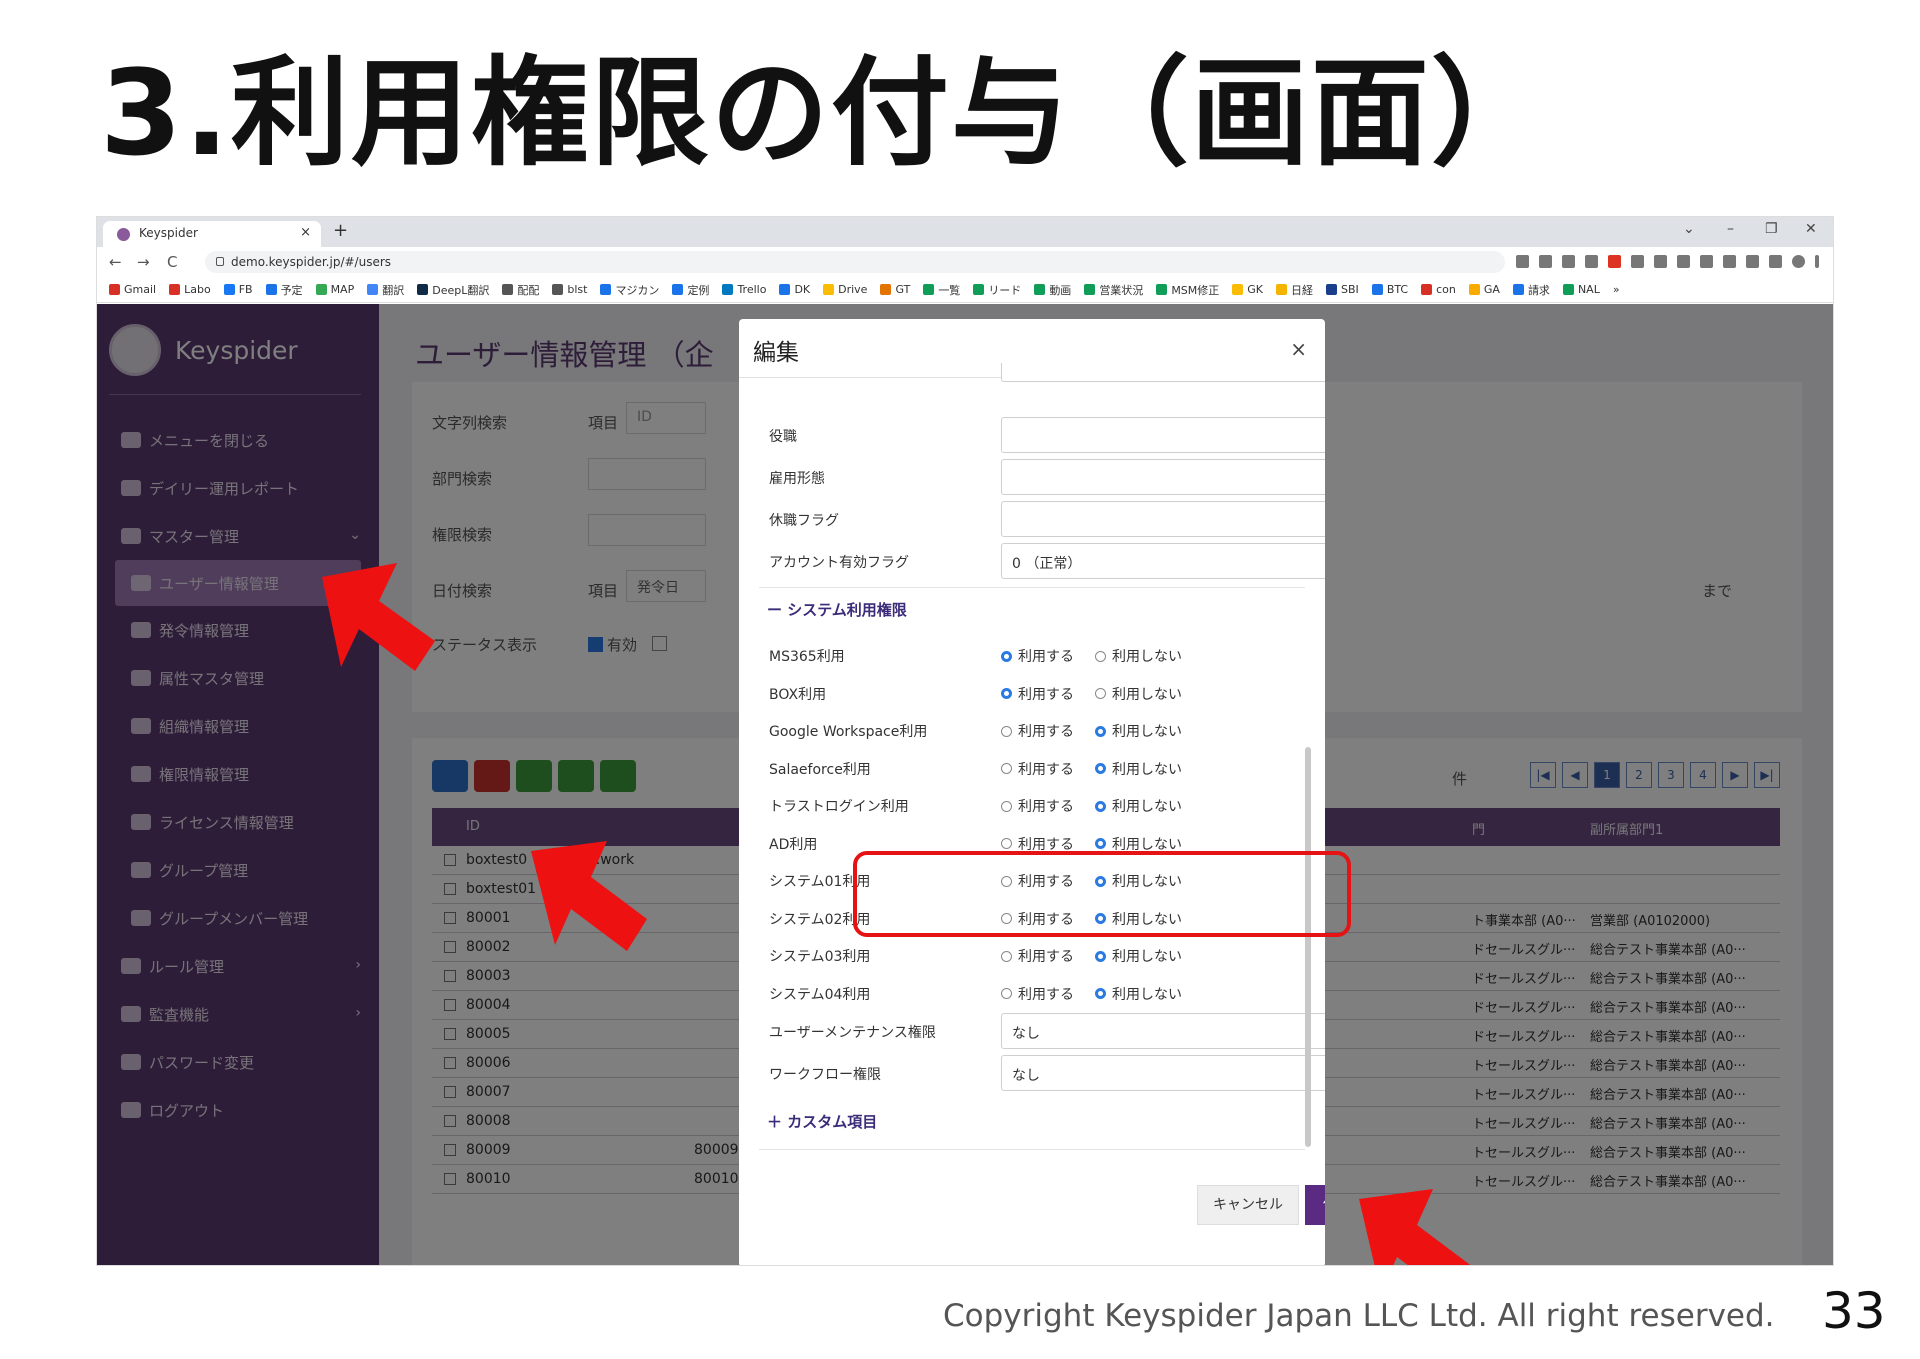 The height and width of the screenshot is (1359, 1920). What do you see at coordinates (143, 262) in the screenshot?
I see `forward-icon: →` at bounding box center [143, 262].